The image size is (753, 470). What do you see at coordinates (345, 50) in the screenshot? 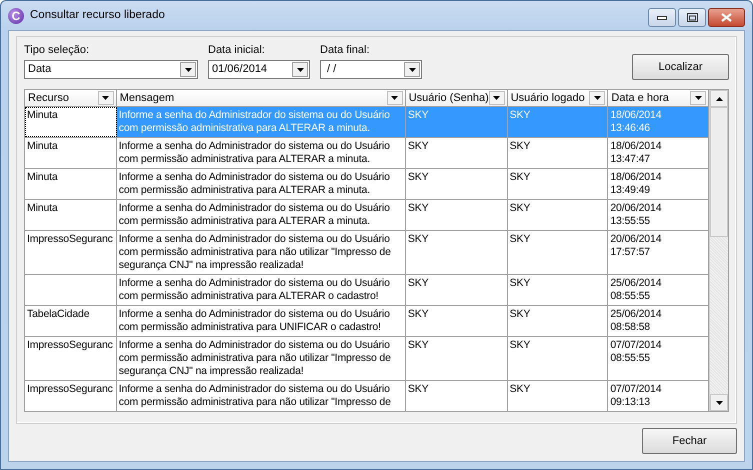
I see `field-label: Data final:` at bounding box center [345, 50].